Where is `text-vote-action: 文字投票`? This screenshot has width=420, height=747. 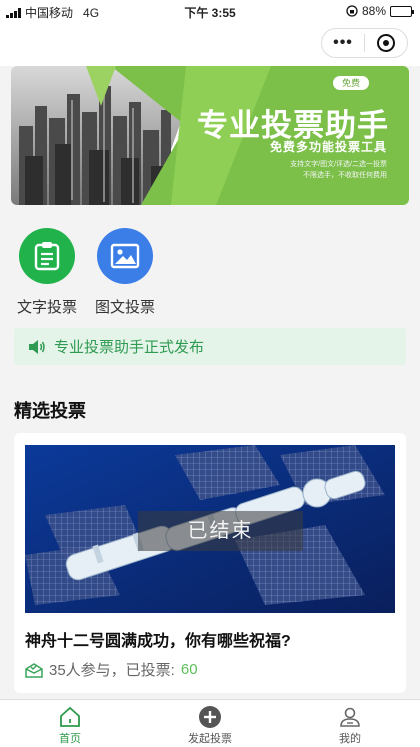 text-vote-action: 文字投票 is located at coordinates (47, 272).